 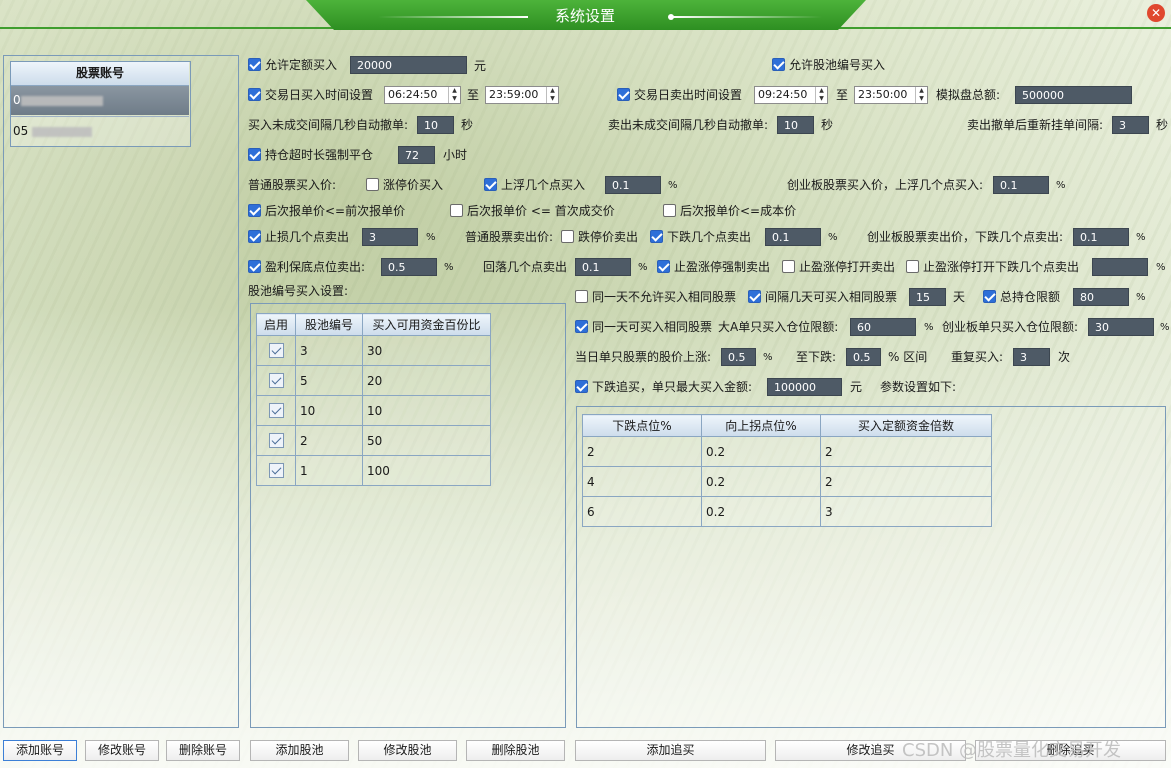 What do you see at coordinates (567, 236) in the screenshot?
I see `limit-down-sell-checkbox` at bounding box center [567, 236].